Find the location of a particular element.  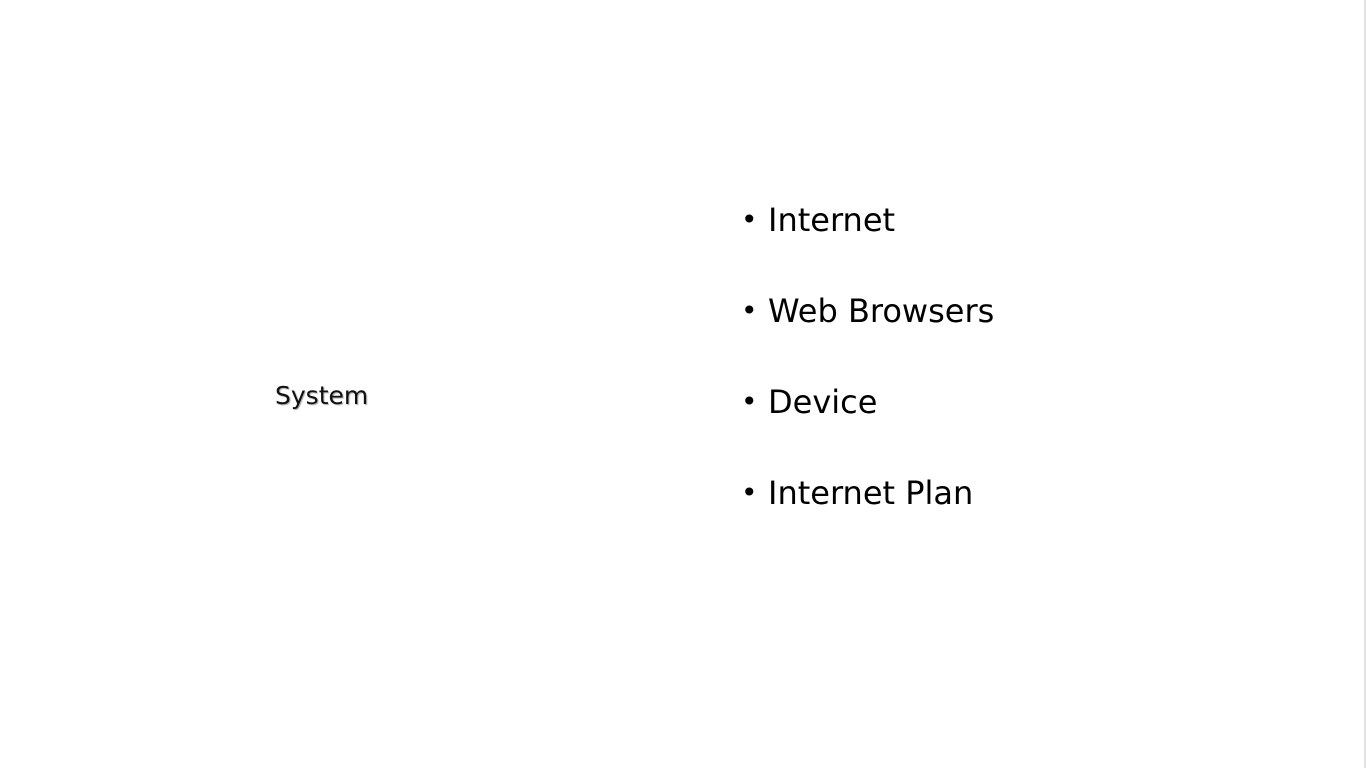

bullet-text: Web Browsers is located at coordinates (881, 311).